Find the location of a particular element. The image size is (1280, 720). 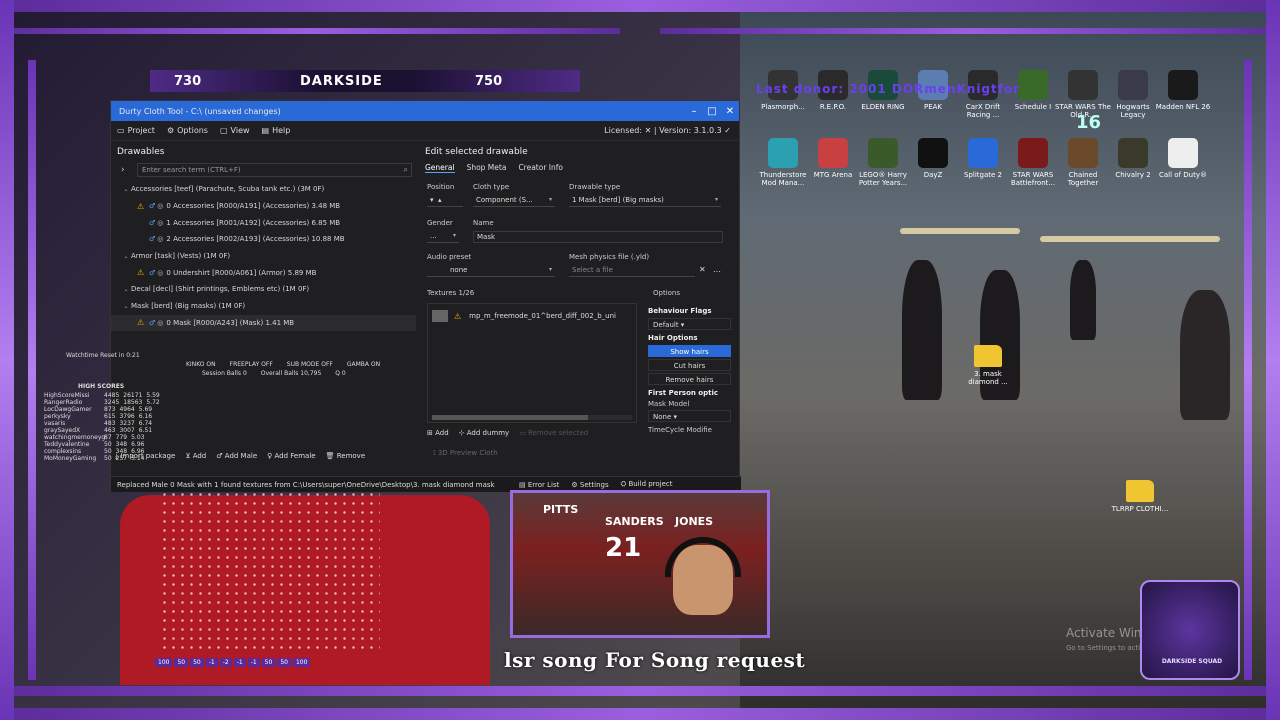

texture-item: ⚠ mp_m_freemode_01^berd_diff_002_b_uni is located at coordinates (532, 316).